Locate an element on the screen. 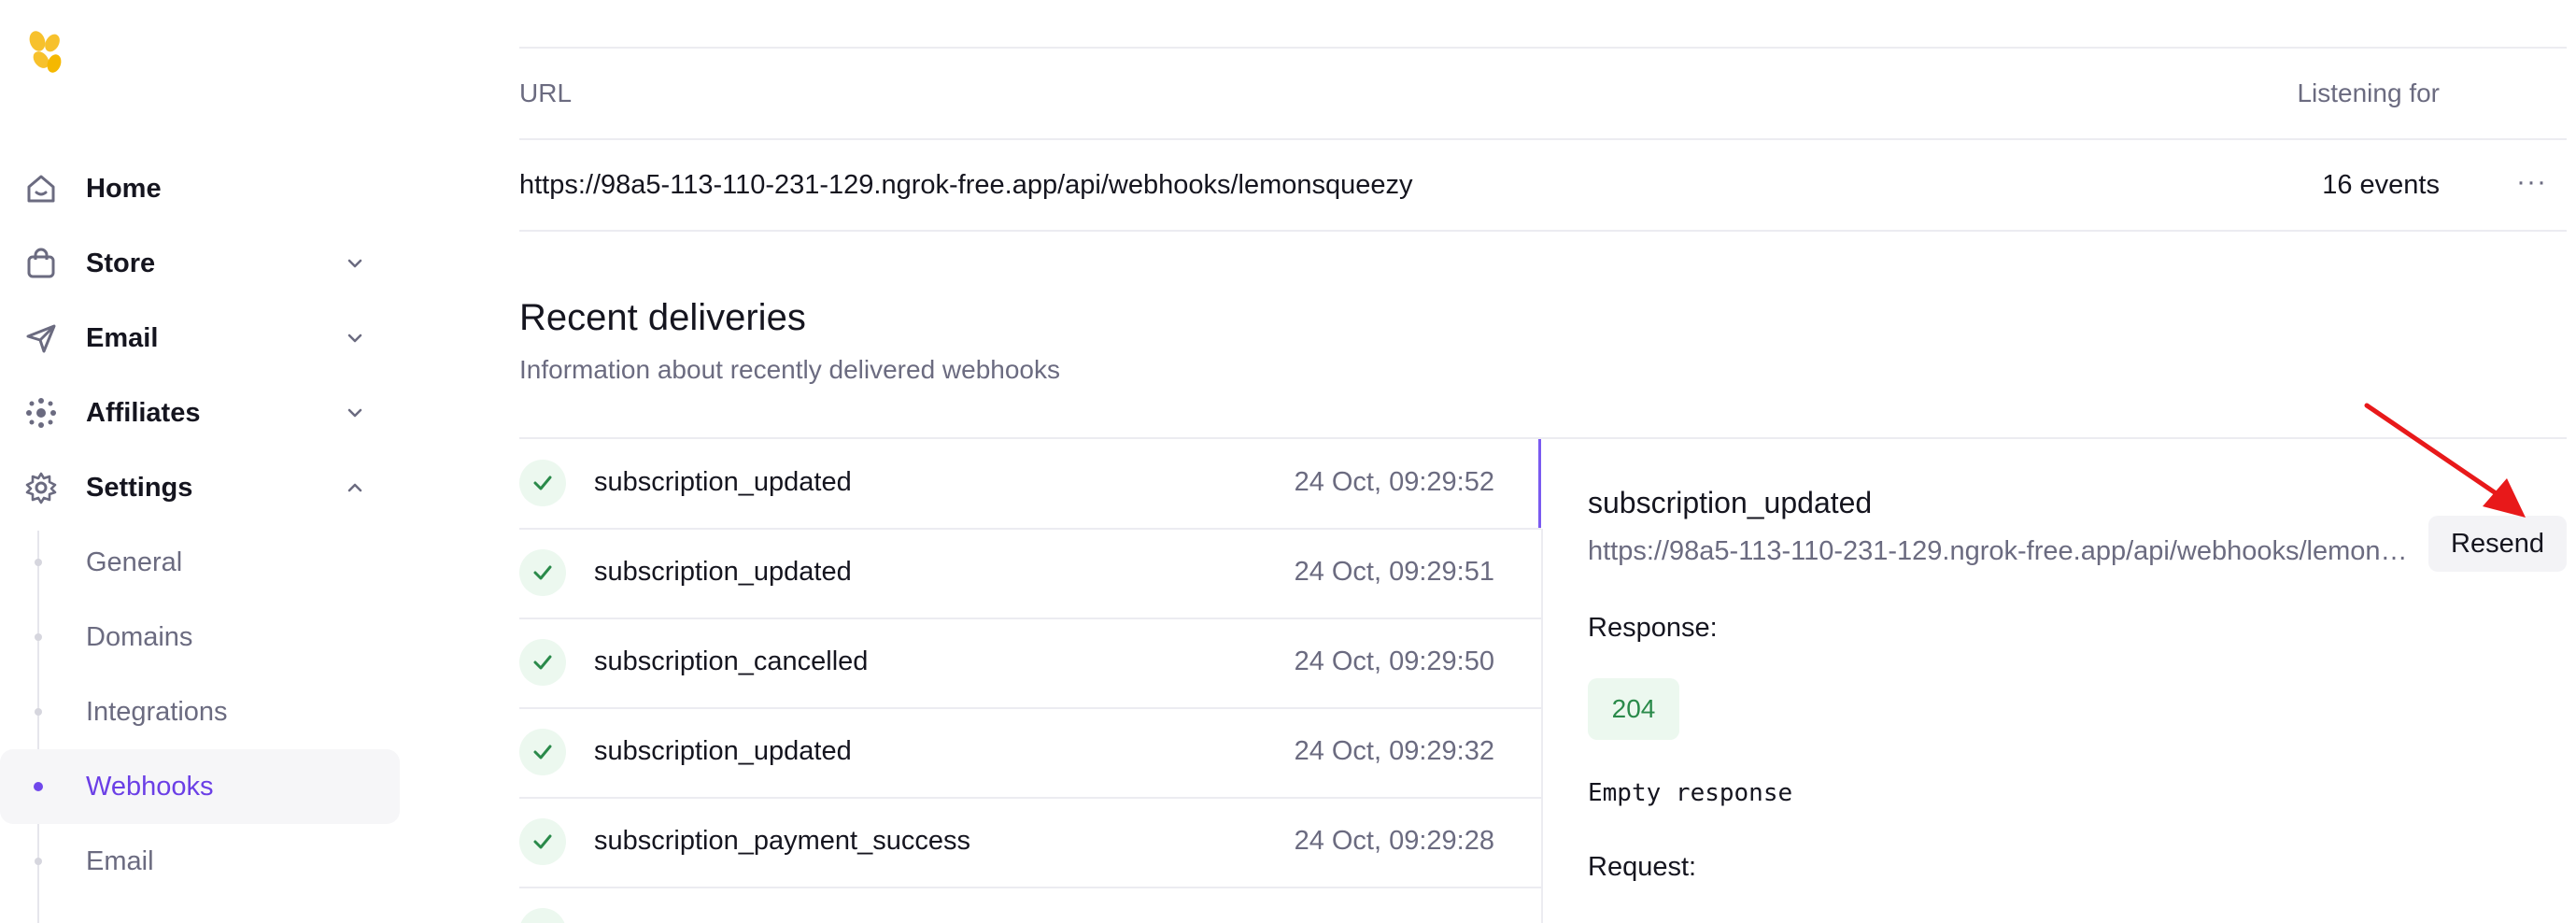 This screenshot has height=923, width=2576. delivery-timestamp: 24 Oct, 09:29:32 is located at coordinates (1394, 751).